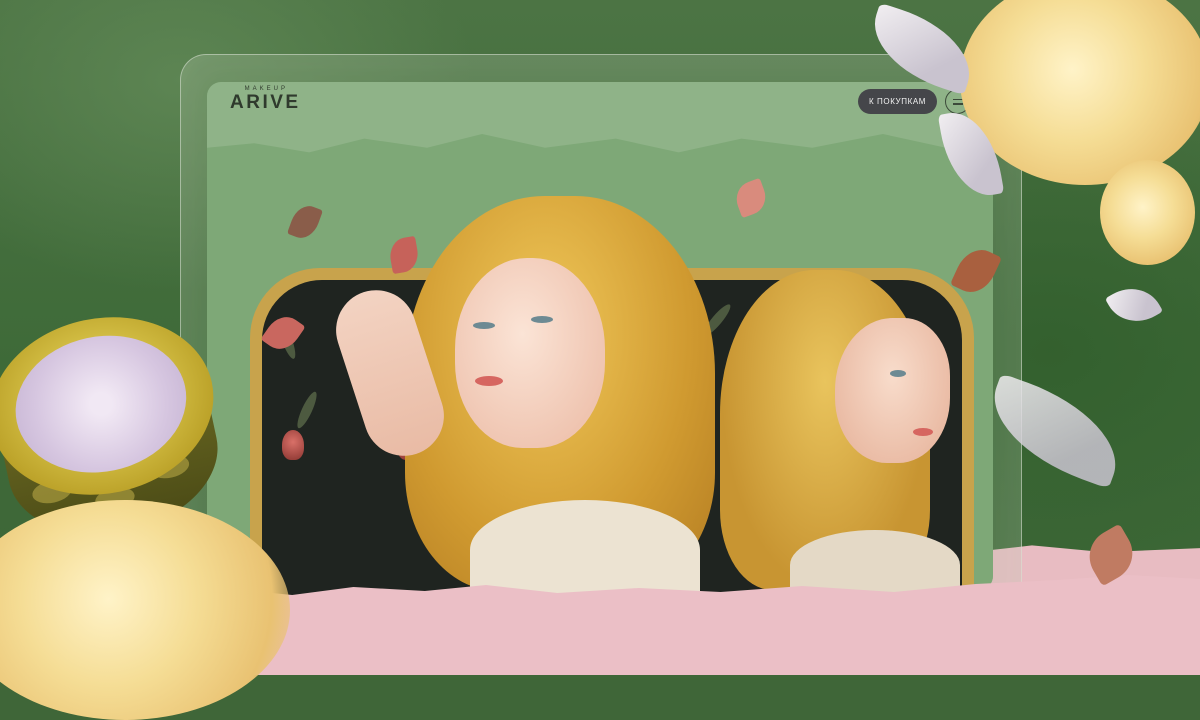 This screenshot has width=1200, height=720. Describe the element at coordinates (585, 550) in the screenshot. I see `front-woman-dress` at that location.